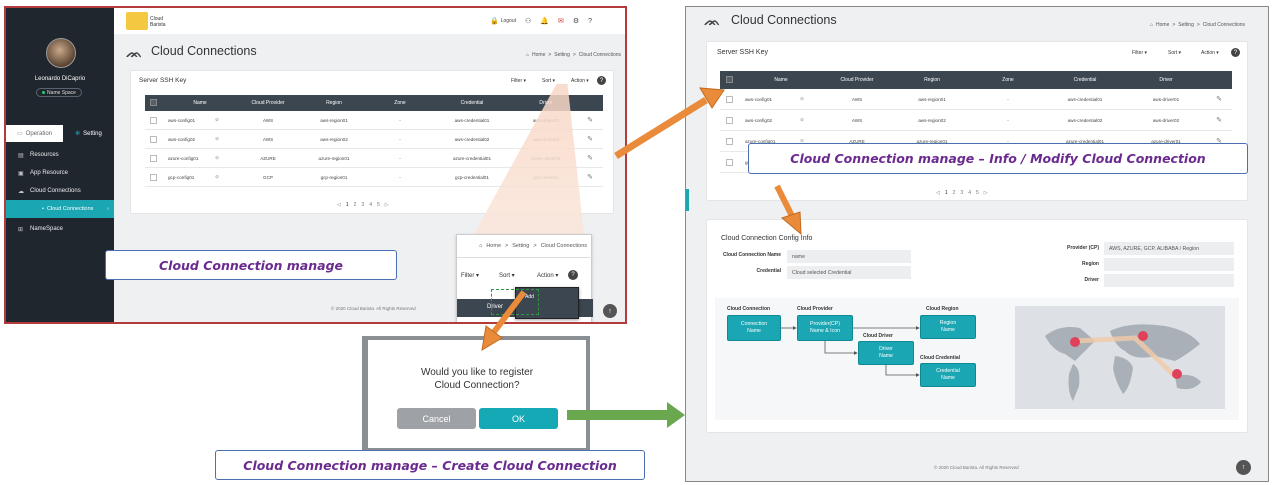 The height and width of the screenshot is (485, 1275). What do you see at coordinates (626, 415) in the screenshot?
I see `green-arrow-to-info` at bounding box center [626, 415].